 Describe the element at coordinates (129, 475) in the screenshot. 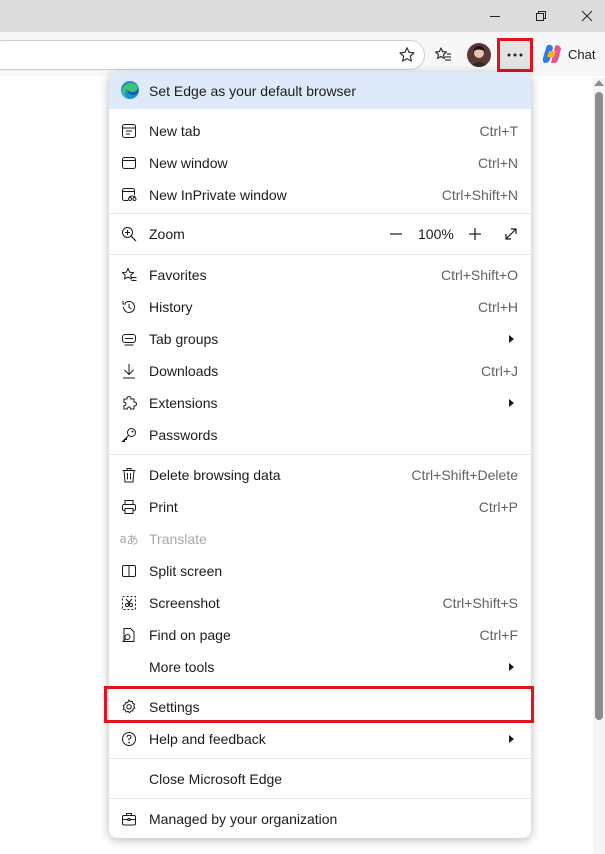

I see `trash-icon` at that location.